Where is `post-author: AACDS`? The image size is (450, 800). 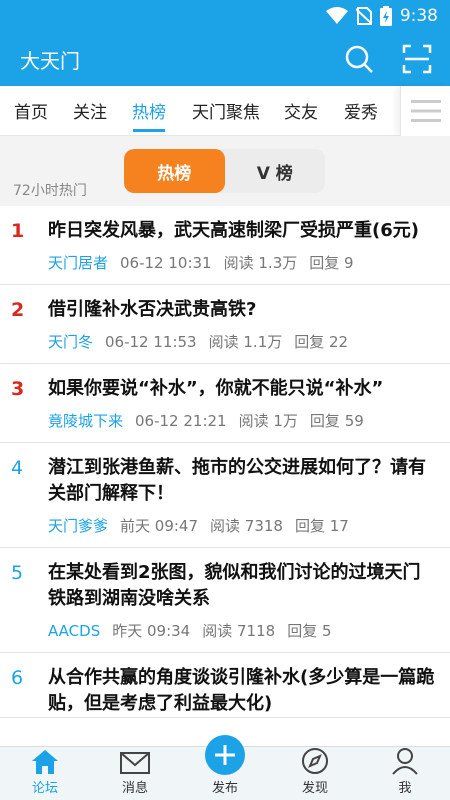
post-author: AACDS is located at coordinates (74, 631).